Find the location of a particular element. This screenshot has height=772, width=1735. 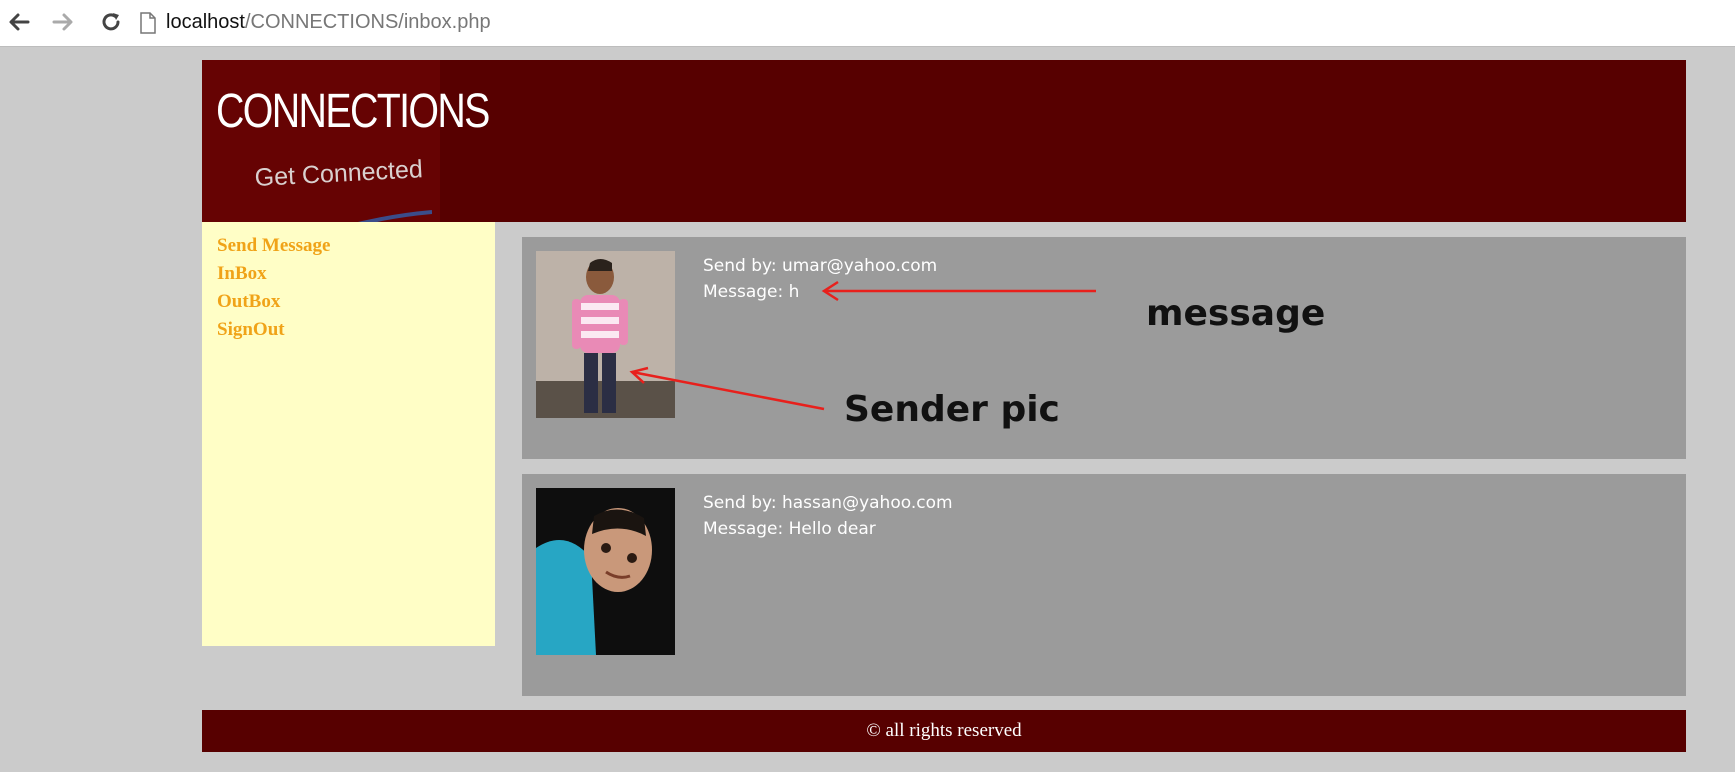

message-text: Send by: umar@yahoo.com Message: h is located at coordinates (820, 279).